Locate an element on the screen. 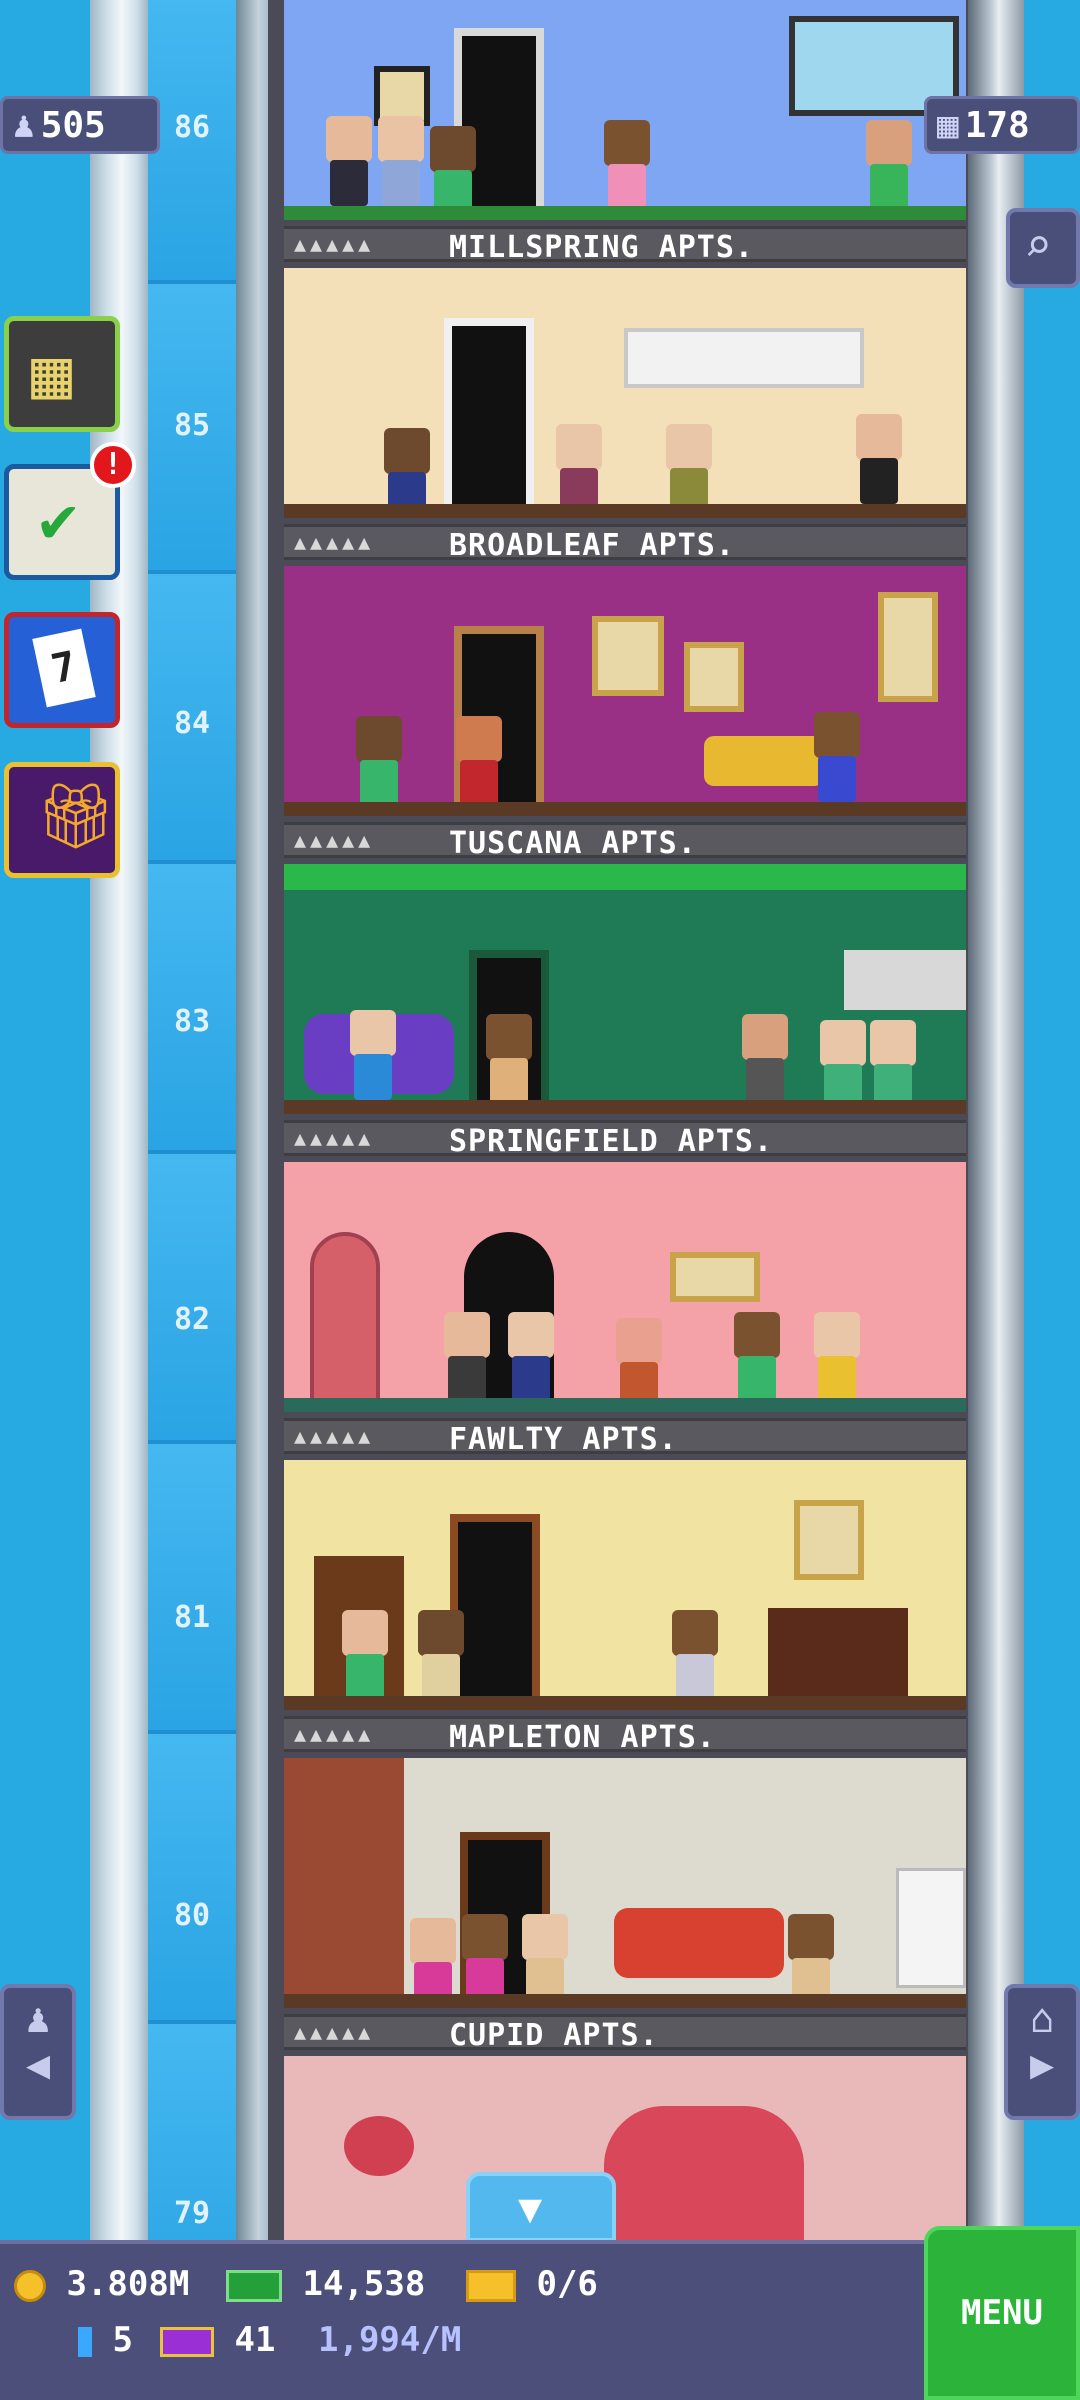 The height and width of the screenshot is (2400, 1080). population-counter: ♟ 505 is located at coordinates (80, 125).